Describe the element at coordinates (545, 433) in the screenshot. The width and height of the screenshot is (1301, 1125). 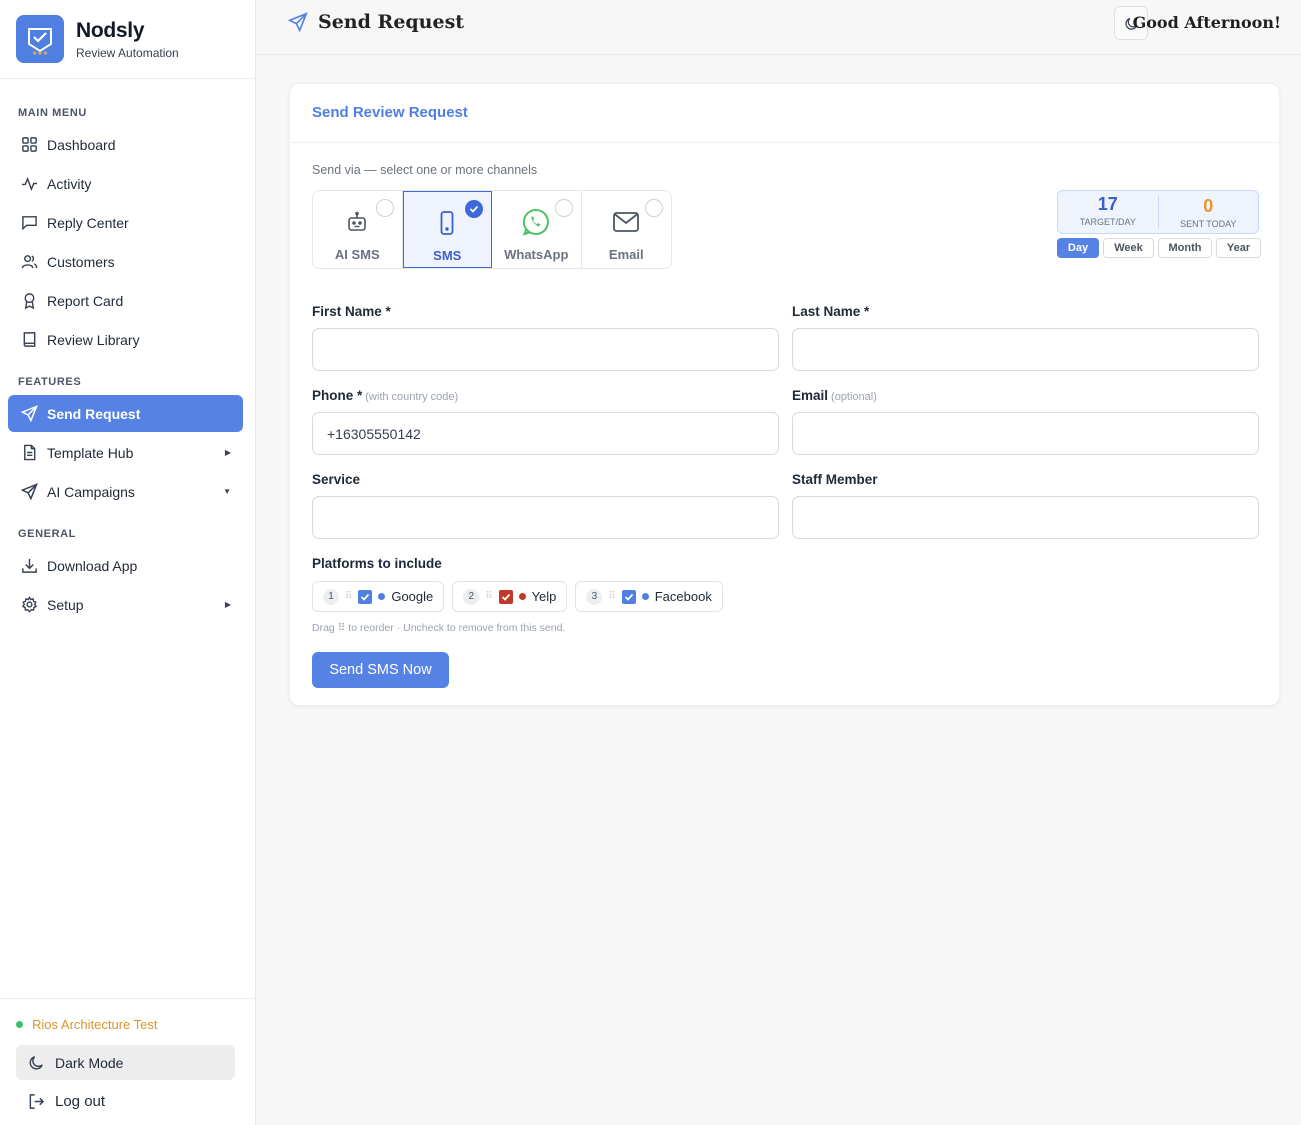
I see `phone-field` at that location.